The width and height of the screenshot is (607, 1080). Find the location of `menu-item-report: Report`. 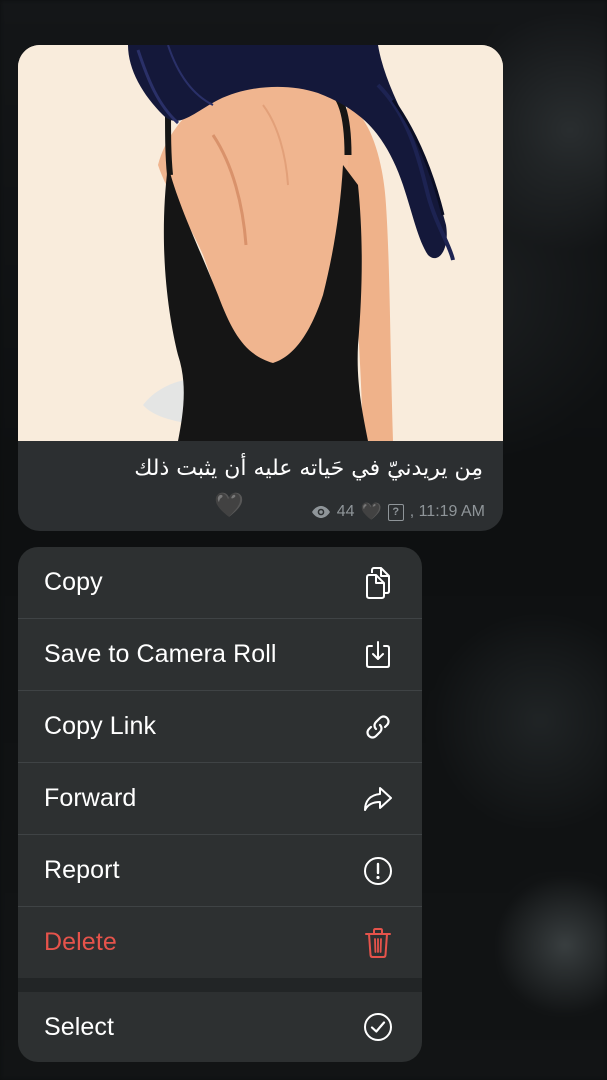

menu-item-report: Report is located at coordinates (220, 870).